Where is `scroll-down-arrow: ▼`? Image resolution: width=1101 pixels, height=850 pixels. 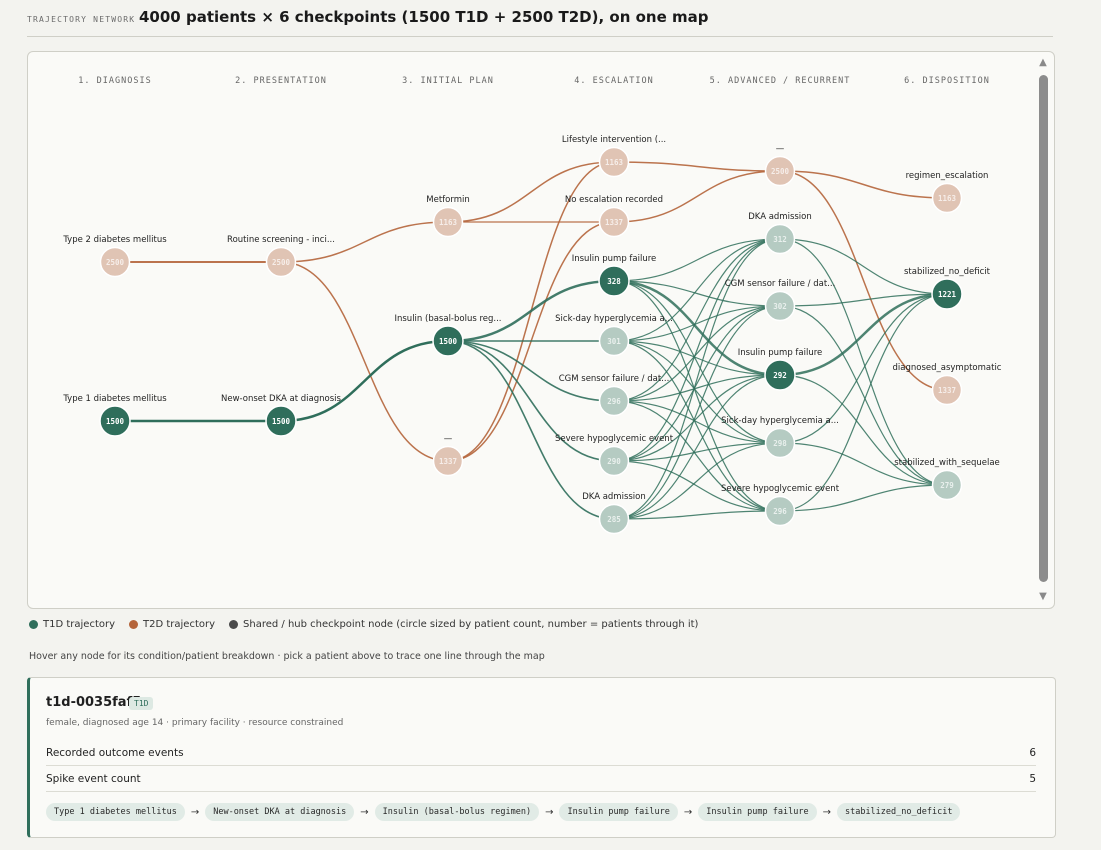 scroll-down-arrow: ▼ is located at coordinates (1043, 597).